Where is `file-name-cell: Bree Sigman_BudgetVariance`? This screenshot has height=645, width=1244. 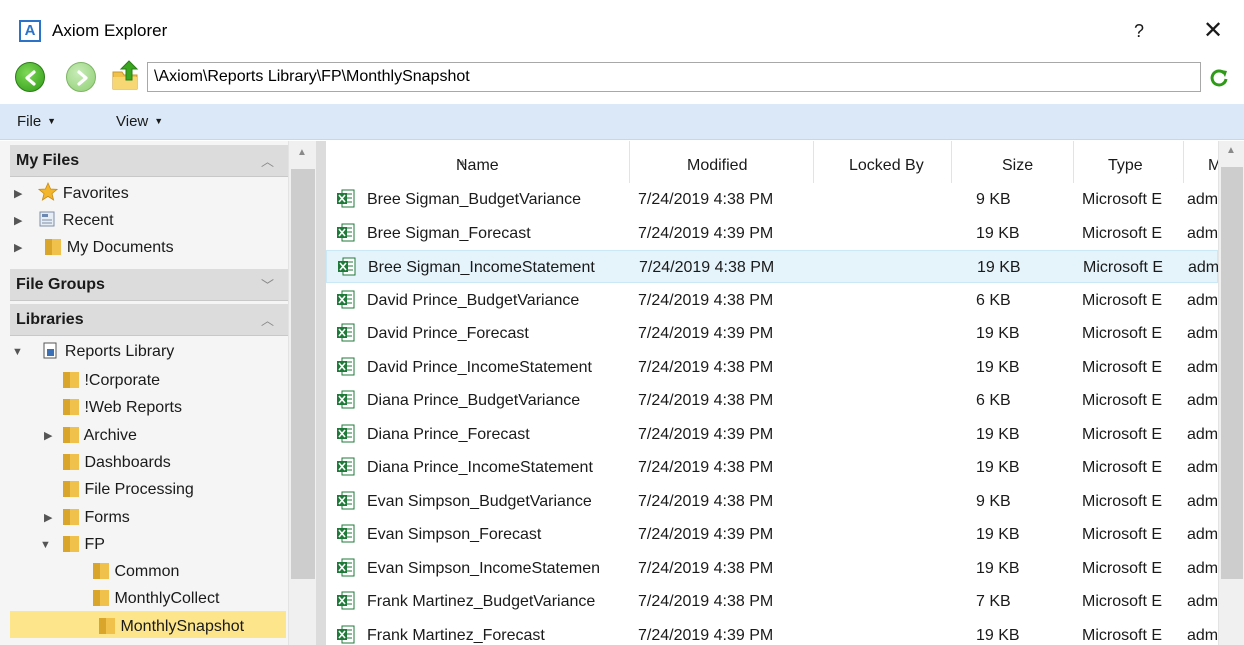
file-name-cell: Bree Sigman_BudgetVariance is located at coordinates (474, 199).